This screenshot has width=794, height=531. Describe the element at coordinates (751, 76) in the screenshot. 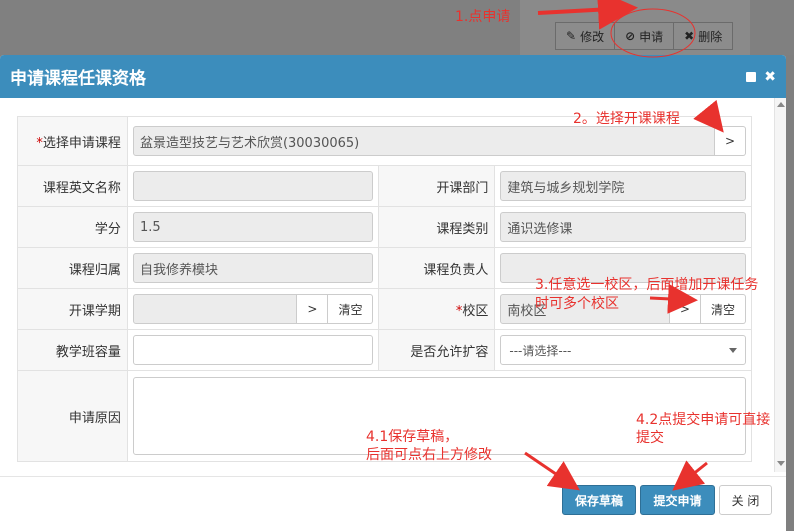

I see `maximize-icon` at that location.